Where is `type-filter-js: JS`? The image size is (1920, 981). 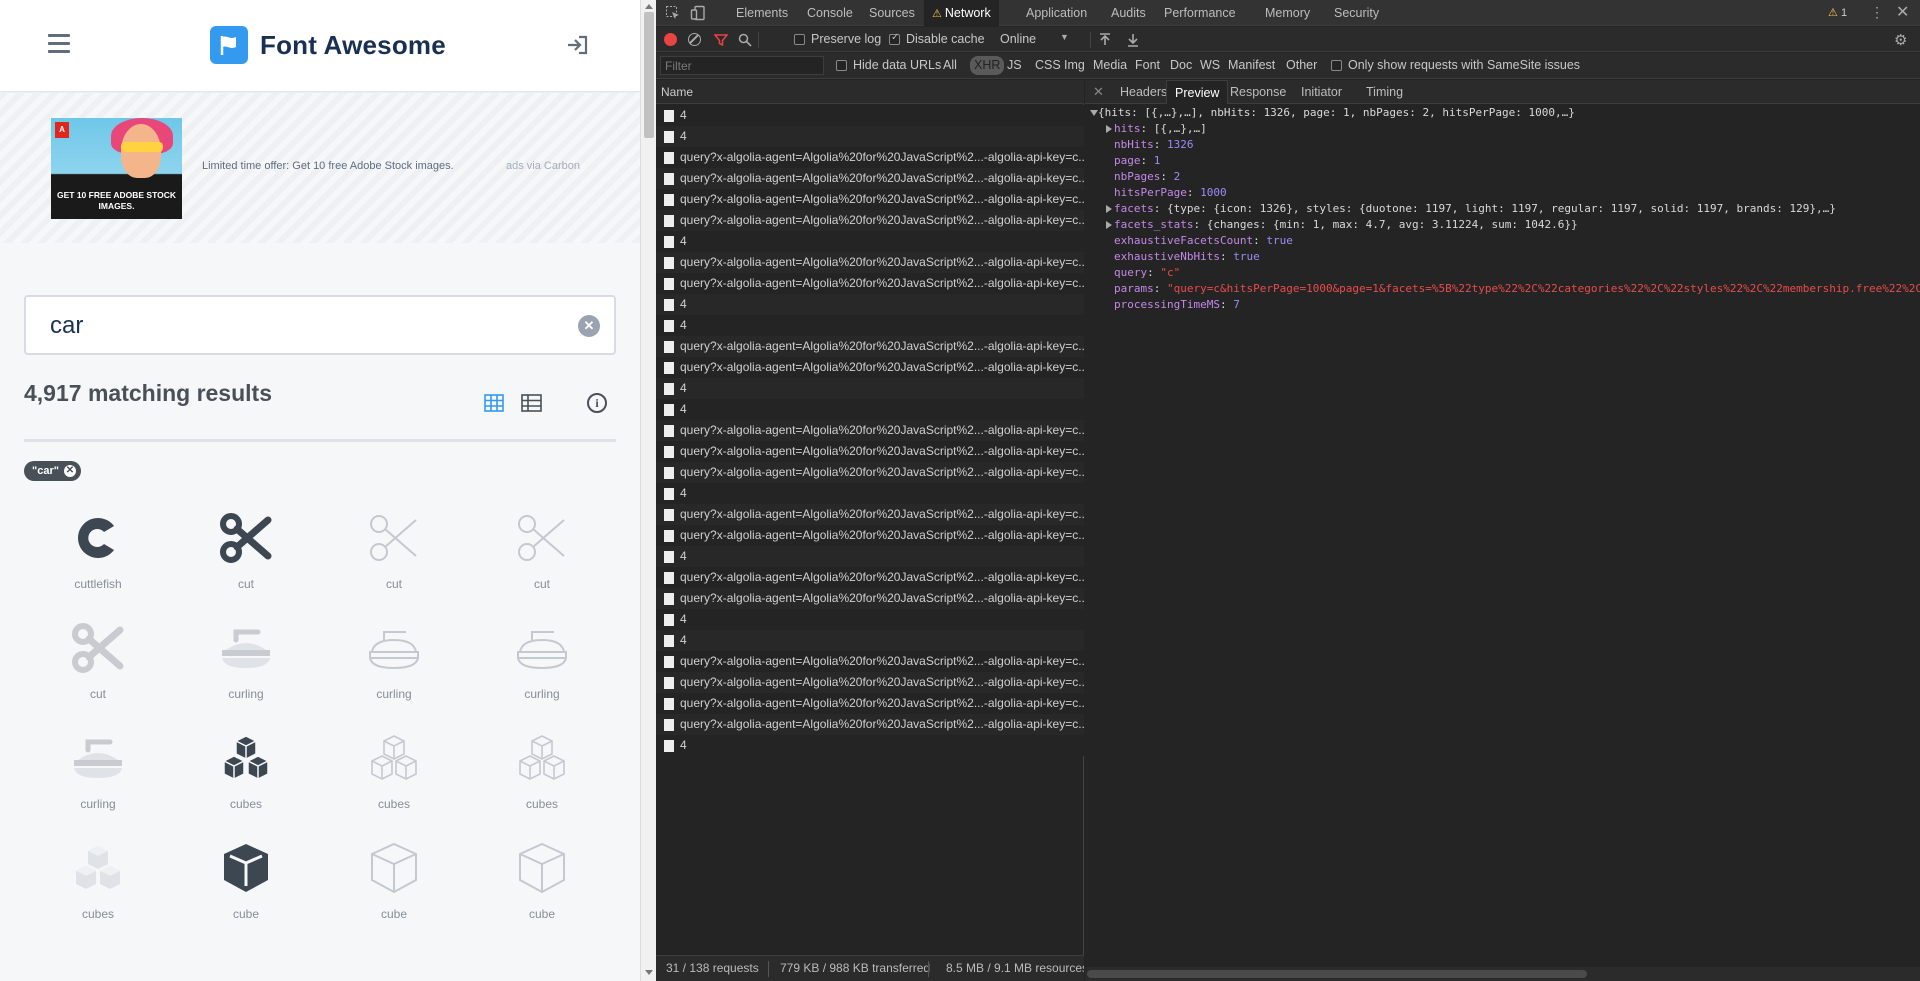
type-filter-js: JS is located at coordinates (1014, 65).